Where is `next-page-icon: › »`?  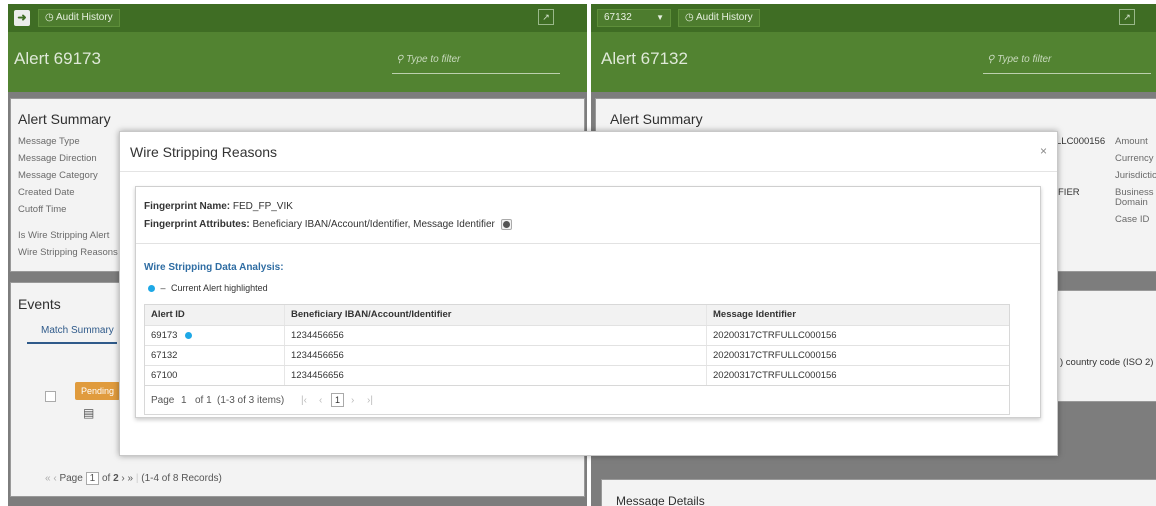 next-page-icon: › » is located at coordinates (127, 478).